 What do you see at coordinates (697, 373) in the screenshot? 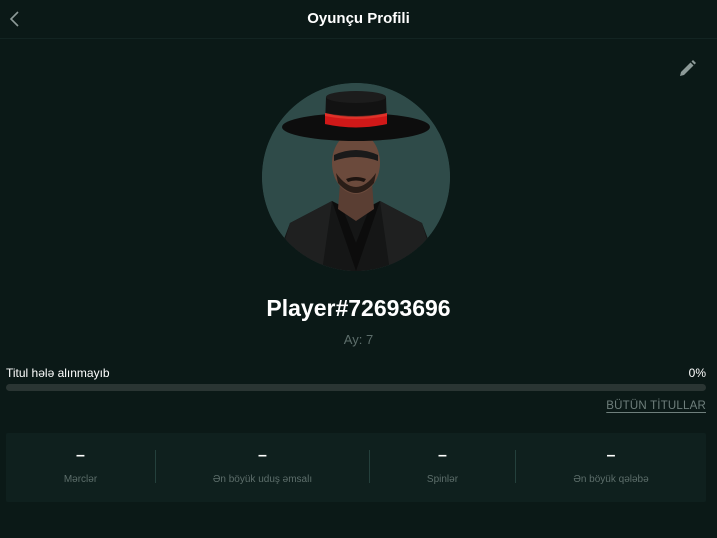
I see `title-progress-percent: 0%` at bounding box center [697, 373].